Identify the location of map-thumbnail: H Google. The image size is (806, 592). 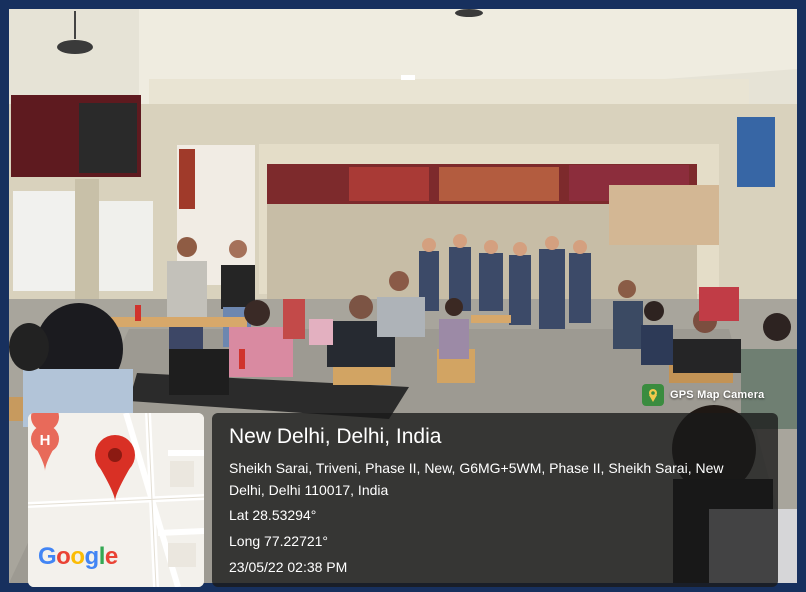
(116, 500).